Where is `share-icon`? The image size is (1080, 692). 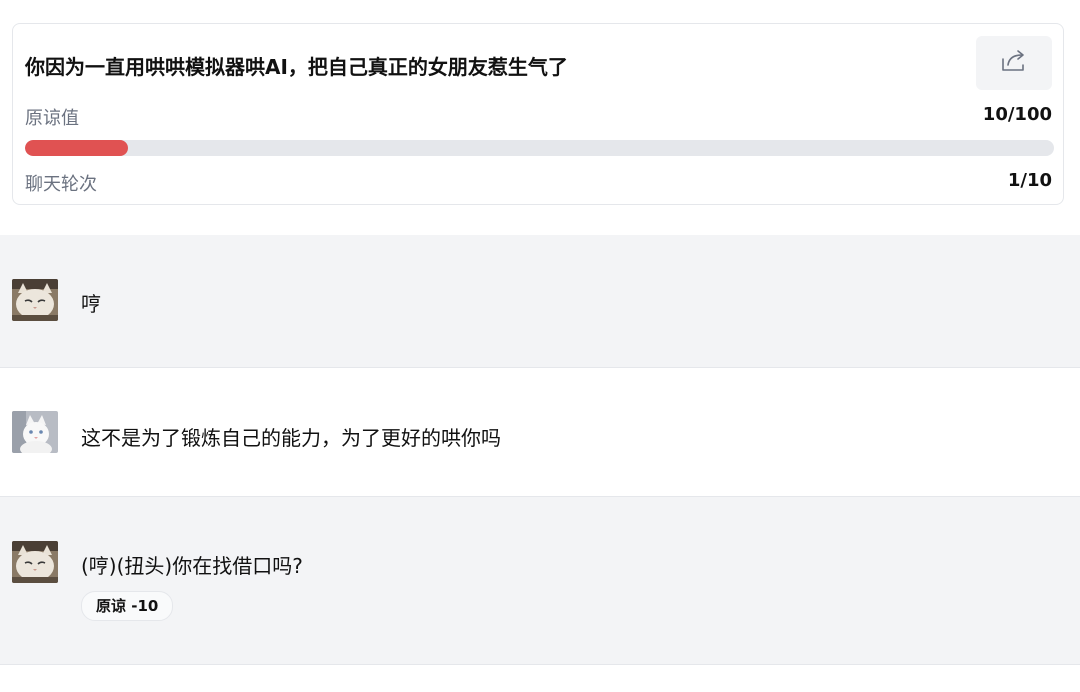 share-icon is located at coordinates (1014, 63).